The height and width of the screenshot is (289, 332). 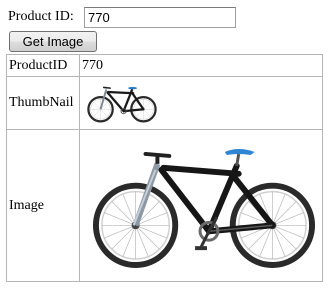 What do you see at coordinates (160, 17) in the screenshot?
I see `product-id-input` at bounding box center [160, 17].